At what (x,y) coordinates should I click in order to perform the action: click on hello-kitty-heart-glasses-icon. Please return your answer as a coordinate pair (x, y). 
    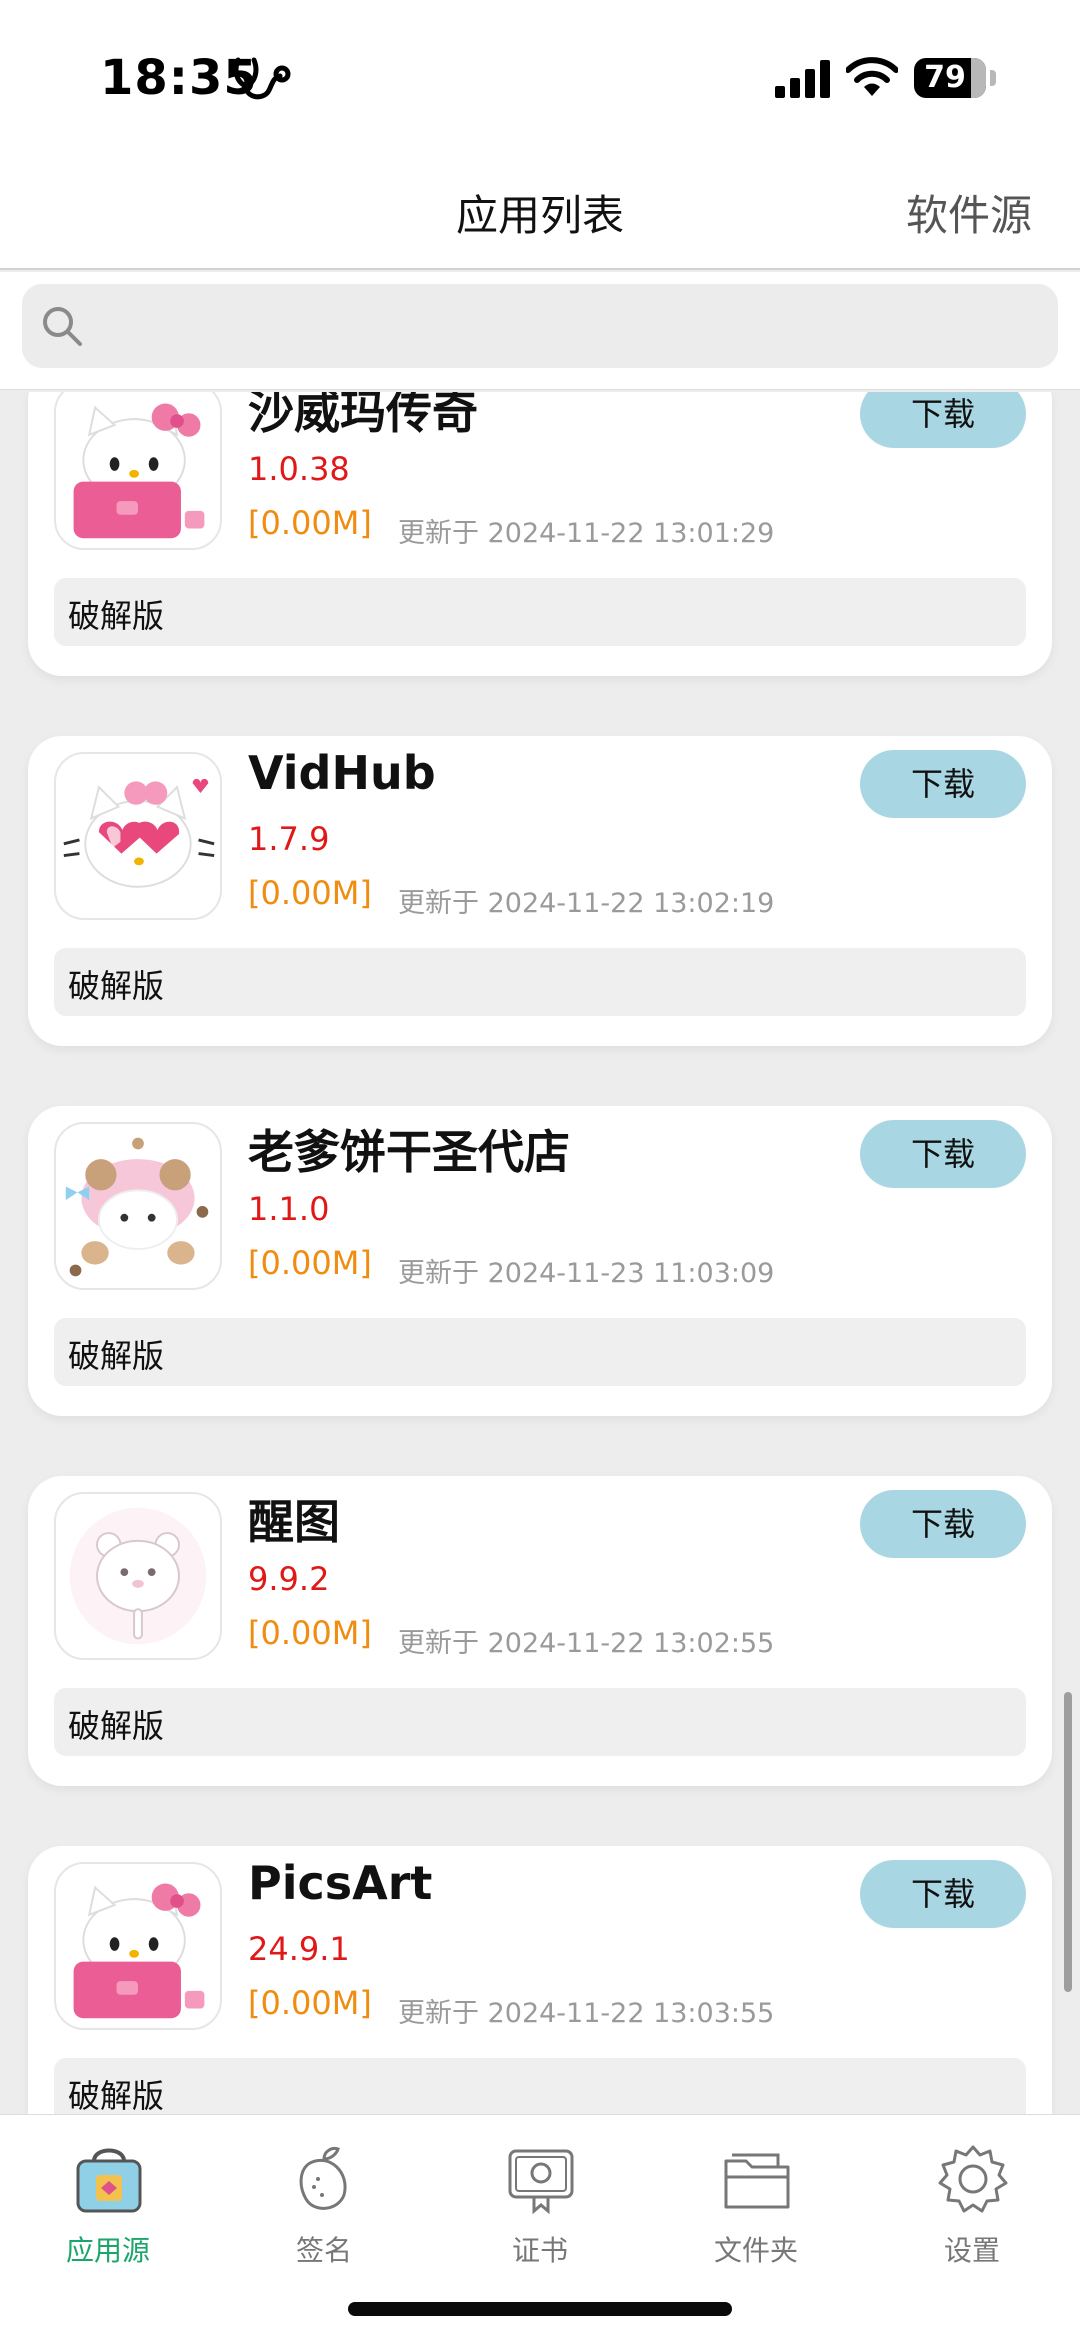
    Looking at the image, I should click on (138, 836).